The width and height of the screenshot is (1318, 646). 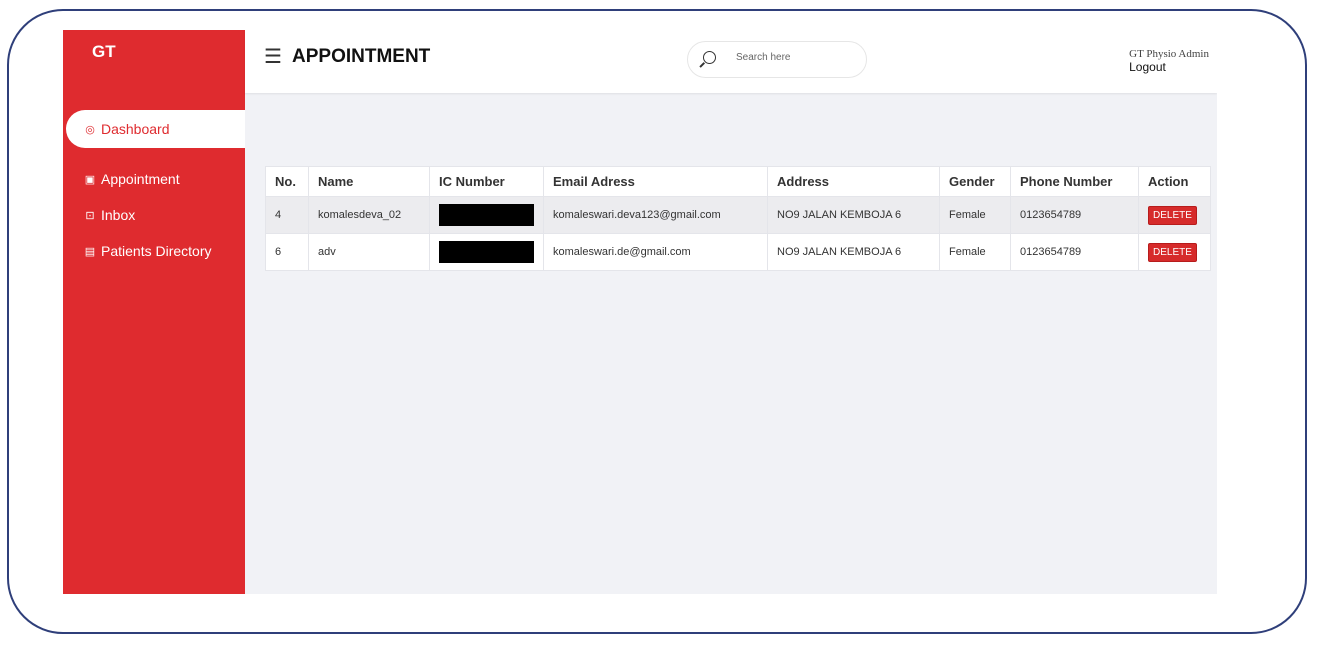 What do you see at coordinates (99, 215) in the screenshot?
I see `sidebar-item-inbox: ⊡ Inbox` at bounding box center [99, 215].